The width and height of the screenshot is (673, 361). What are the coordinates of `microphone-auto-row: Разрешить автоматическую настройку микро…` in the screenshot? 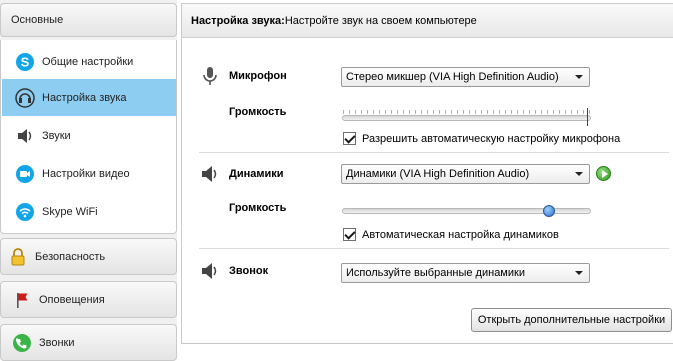 It's located at (481, 138).